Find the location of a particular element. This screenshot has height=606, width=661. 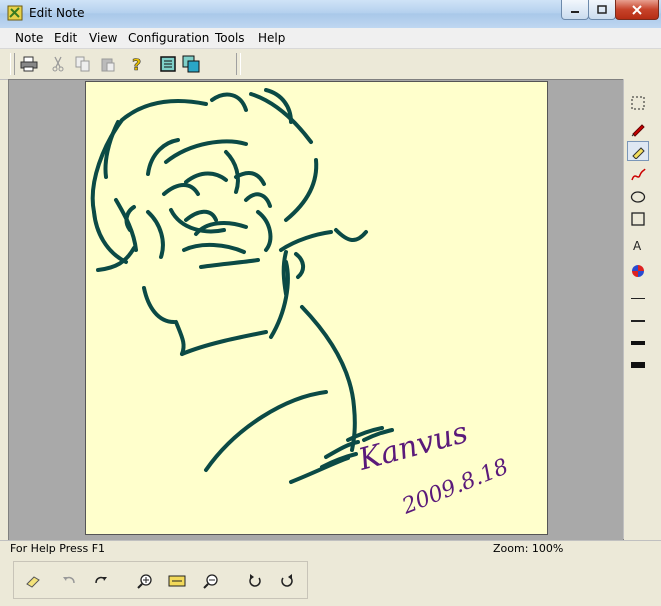

toolbar-separator is located at coordinates (238, 64).